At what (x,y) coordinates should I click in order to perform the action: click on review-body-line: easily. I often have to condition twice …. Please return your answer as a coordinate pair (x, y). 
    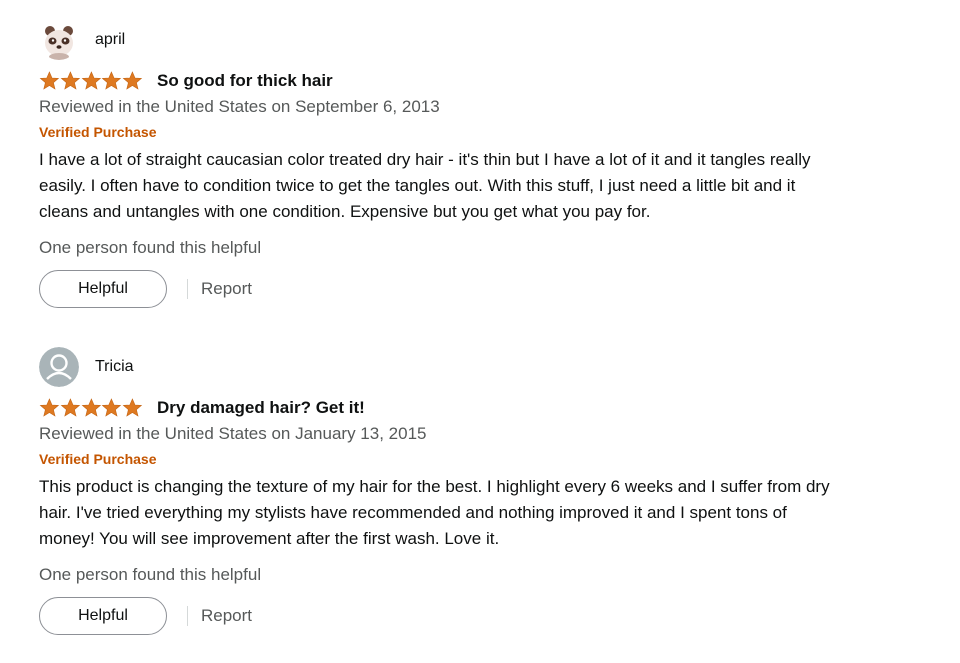
    Looking at the image, I should click on (417, 185).